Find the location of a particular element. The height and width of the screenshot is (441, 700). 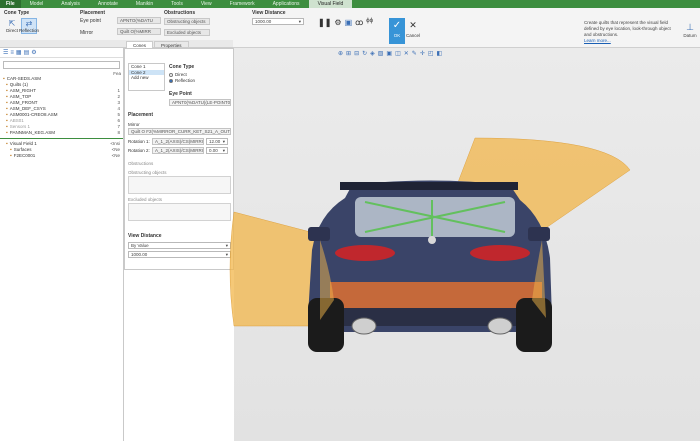

rear-bumper is located at coordinates (436, 295).